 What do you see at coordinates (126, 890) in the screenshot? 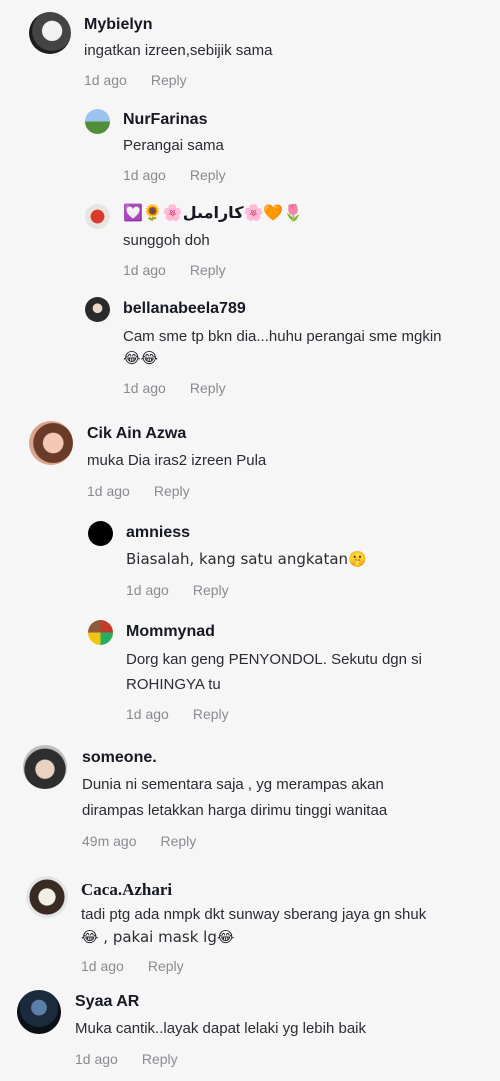
I see `comment-username: Caca.Azhari` at bounding box center [126, 890].